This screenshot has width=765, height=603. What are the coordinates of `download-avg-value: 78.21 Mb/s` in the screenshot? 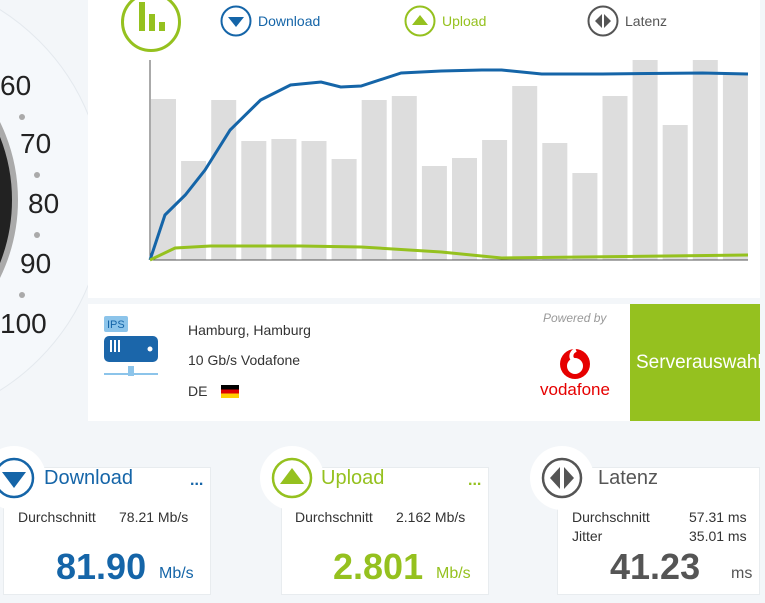 It's located at (154, 517).